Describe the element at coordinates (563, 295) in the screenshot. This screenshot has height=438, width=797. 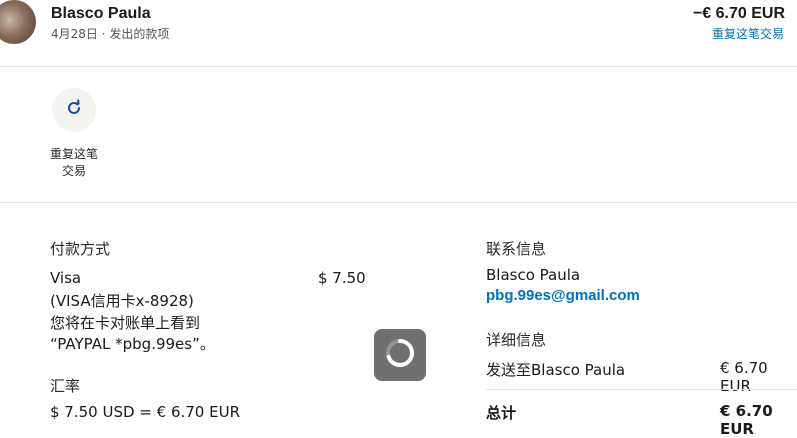
I see `contact-email-link: pbg.99es@gmail.com` at that location.